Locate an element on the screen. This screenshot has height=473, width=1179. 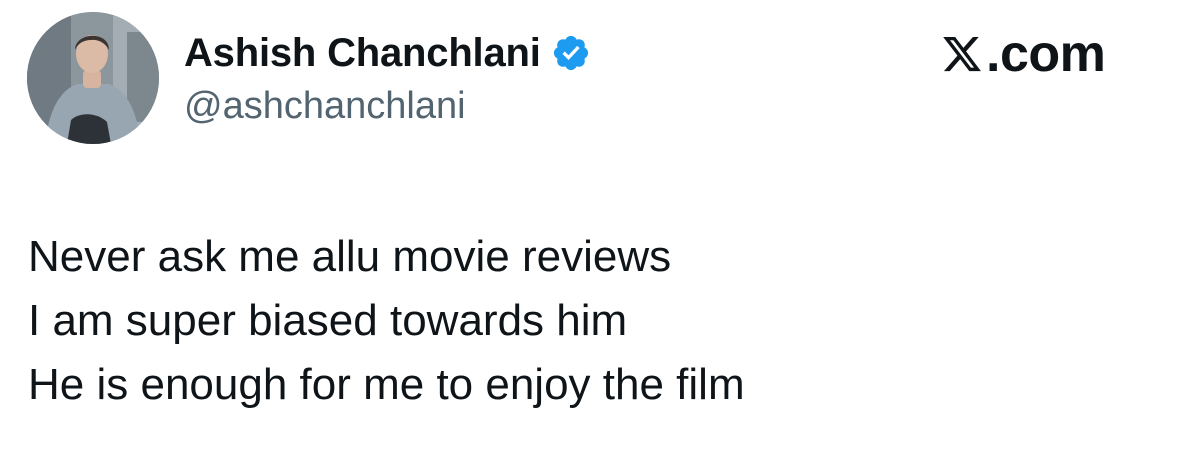
brand-logo: .com is located at coordinates (1023, 54).